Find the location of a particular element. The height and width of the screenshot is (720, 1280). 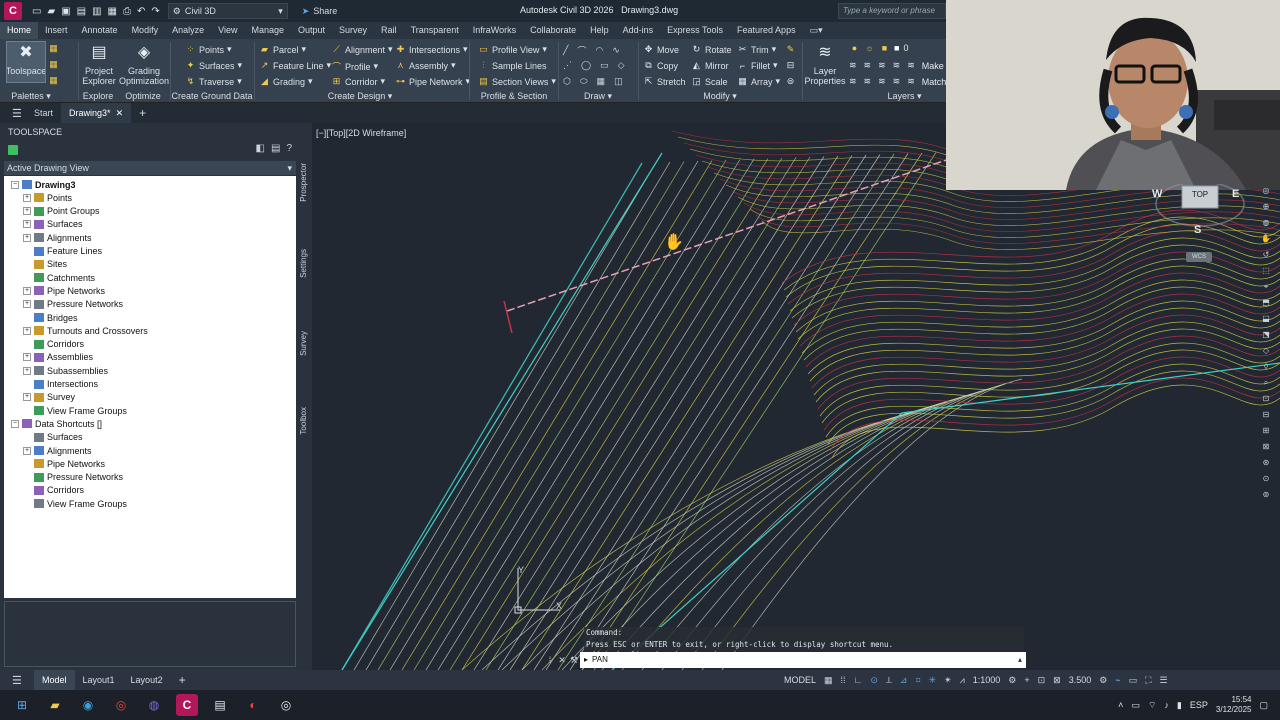

app-menu-button: C is located at coordinates (13, 11).